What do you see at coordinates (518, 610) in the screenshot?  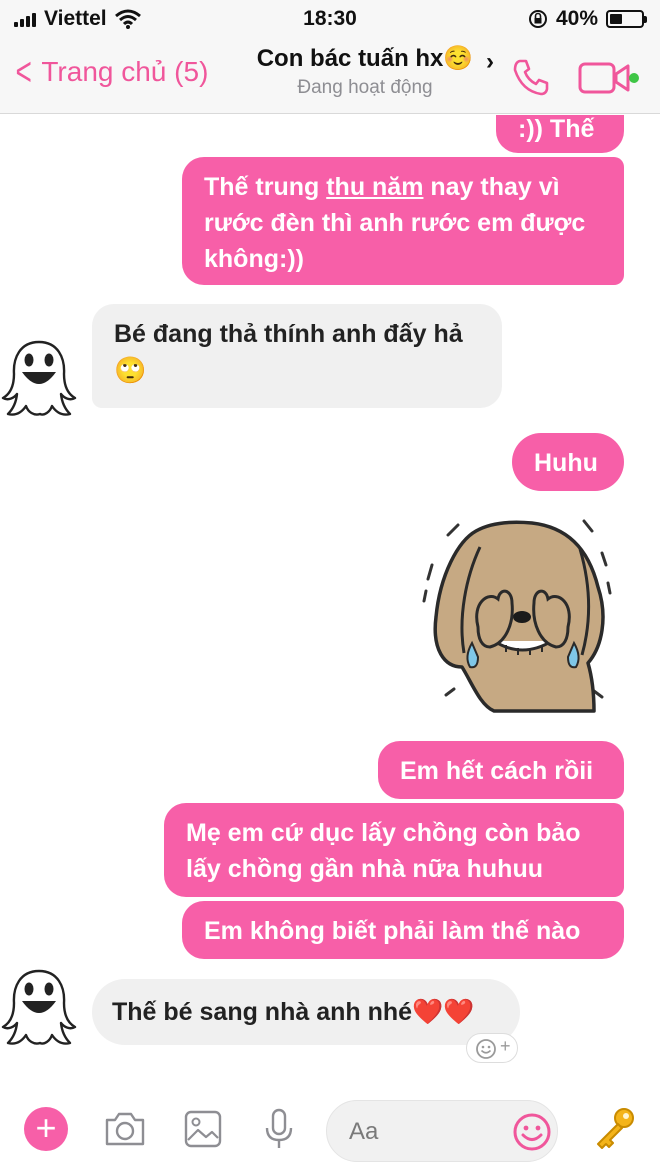 I see `crying-dog-sticker` at bounding box center [518, 610].